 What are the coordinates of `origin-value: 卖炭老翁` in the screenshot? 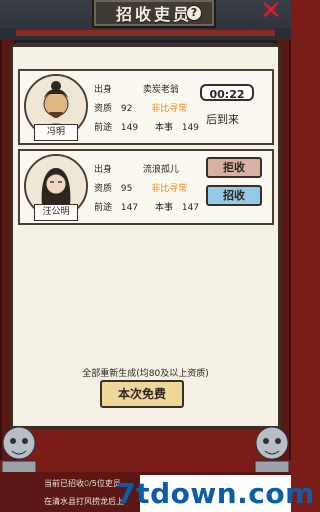 It's located at (160, 90).